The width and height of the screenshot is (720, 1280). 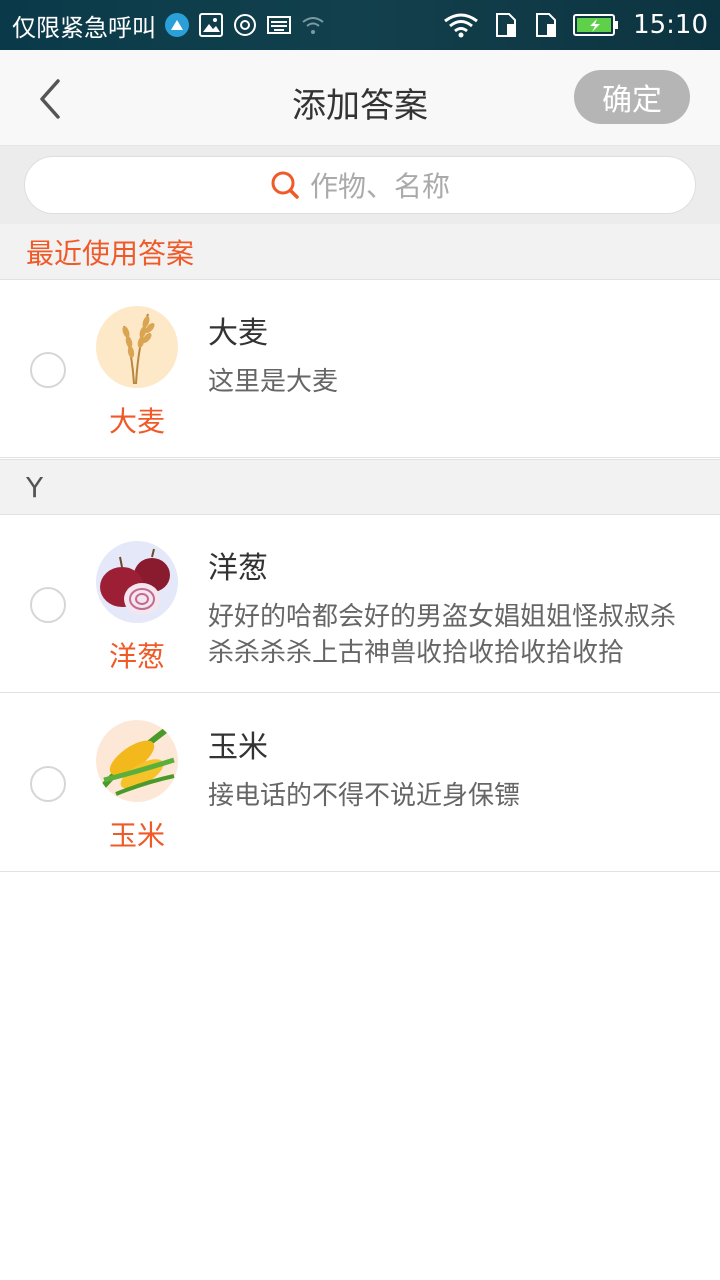 I want to click on nav-bar: 添加答案 确定, so click(x=360, y=98).